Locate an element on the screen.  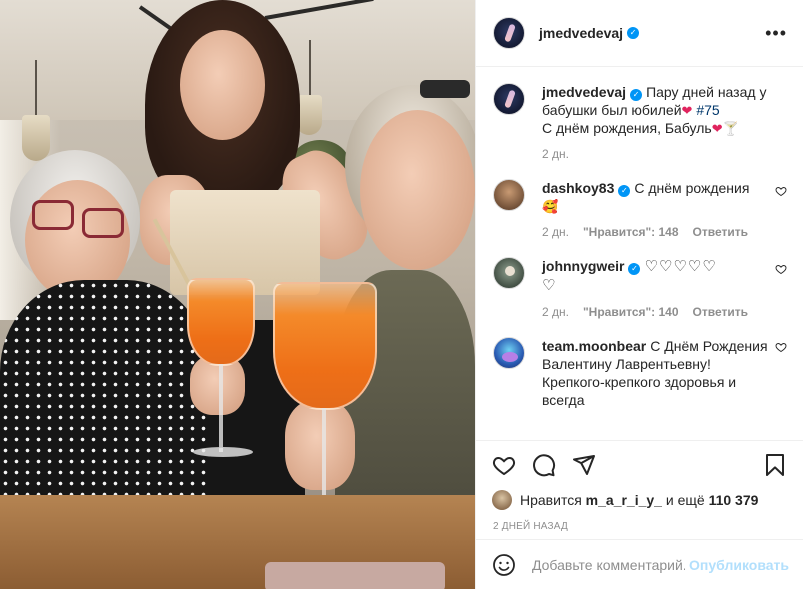
comment-text: ♡♡♡♡♡ is located at coordinates (680, 266).